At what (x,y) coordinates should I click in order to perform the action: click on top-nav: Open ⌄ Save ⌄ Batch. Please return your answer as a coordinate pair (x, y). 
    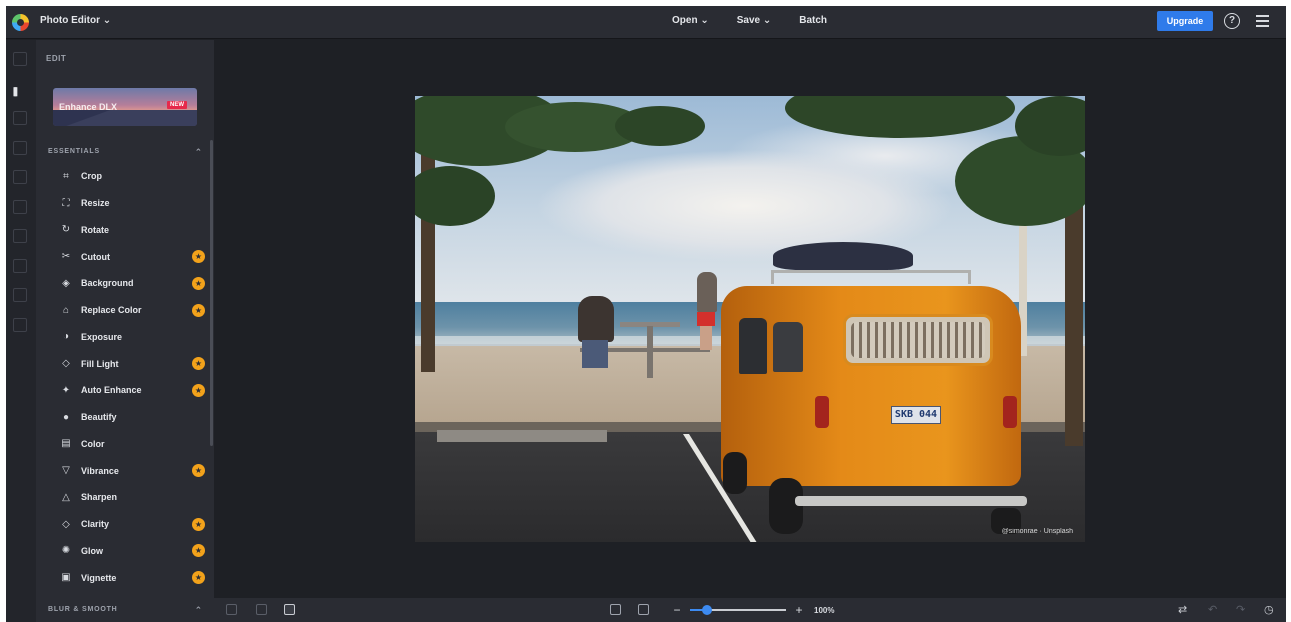
    Looking at the image, I should click on (749, 20).